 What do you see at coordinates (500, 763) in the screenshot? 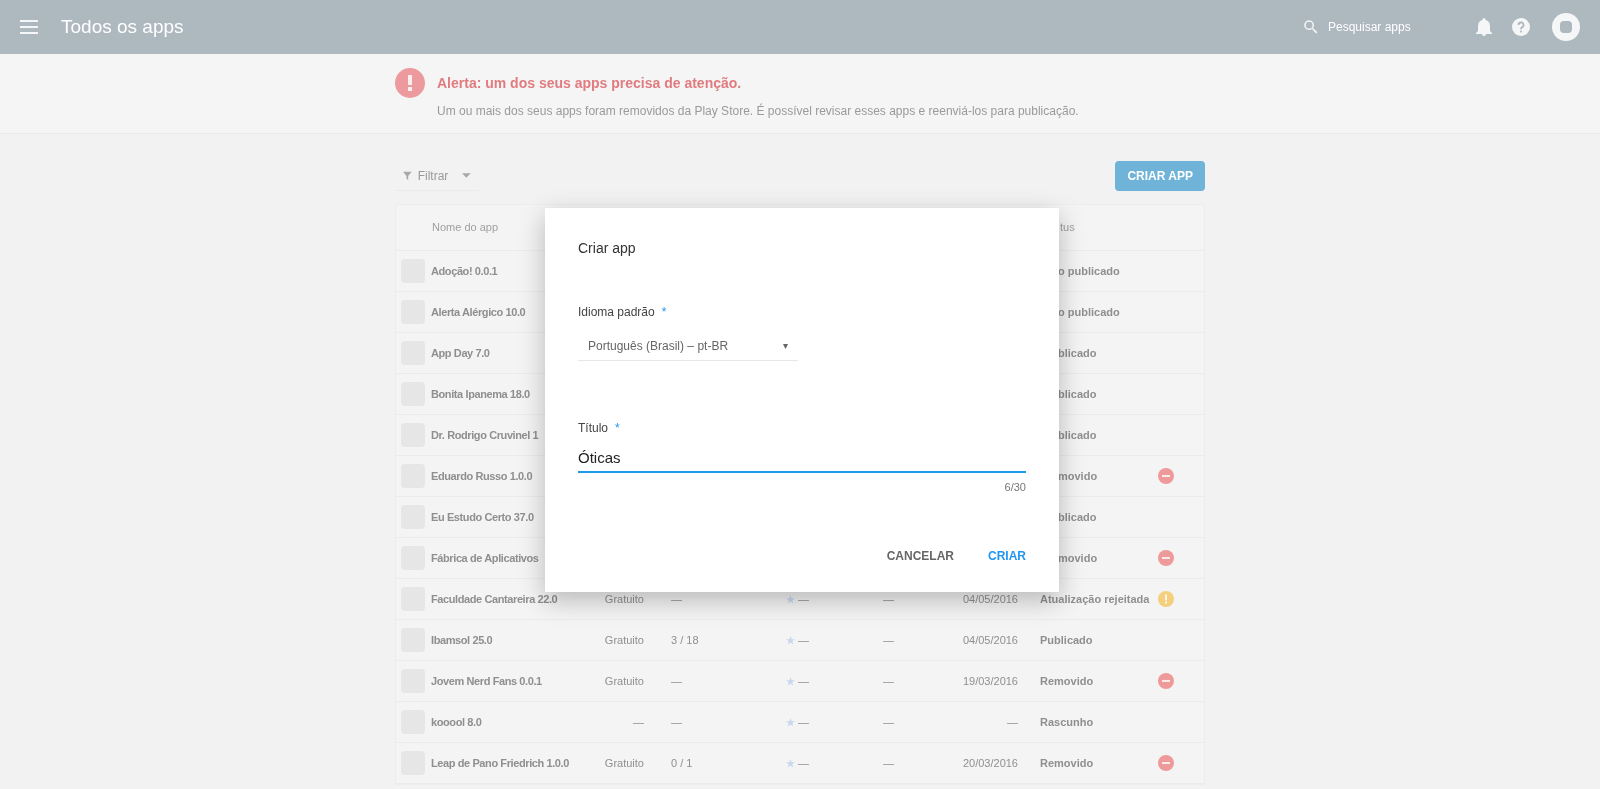
I see `app-name: Leap de Pano Friedrich 1.0.0` at bounding box center [500, 763].